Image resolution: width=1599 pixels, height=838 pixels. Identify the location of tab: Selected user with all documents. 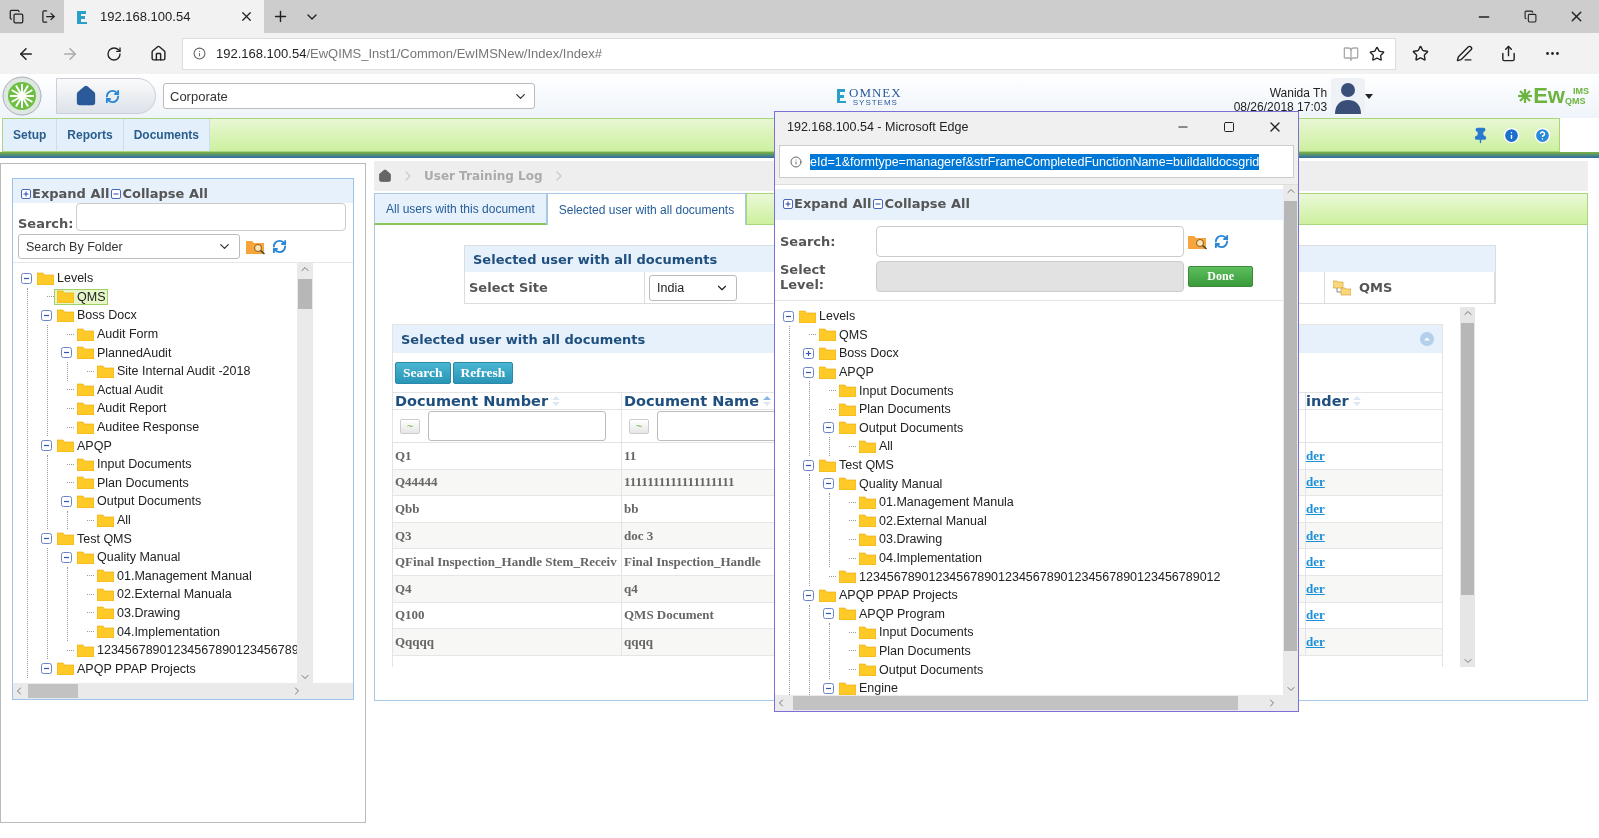
(646, 209).